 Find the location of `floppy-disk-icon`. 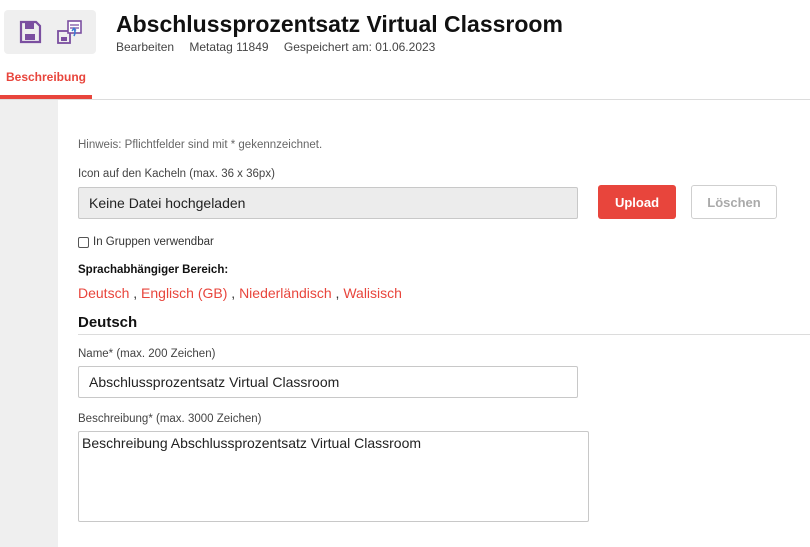

floppy-disk-icon is located at coordinates (30, 32).